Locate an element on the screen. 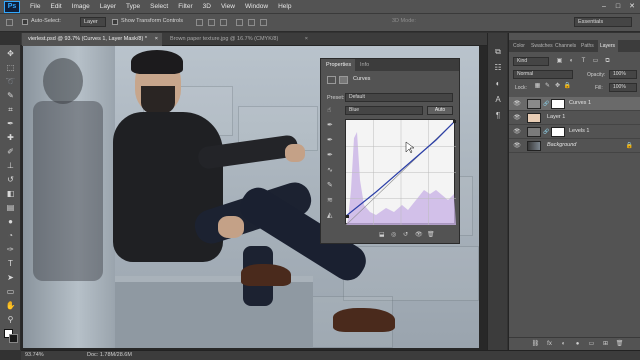  lasso-tool-icon: ➰ is located at coordinates (10, 81).